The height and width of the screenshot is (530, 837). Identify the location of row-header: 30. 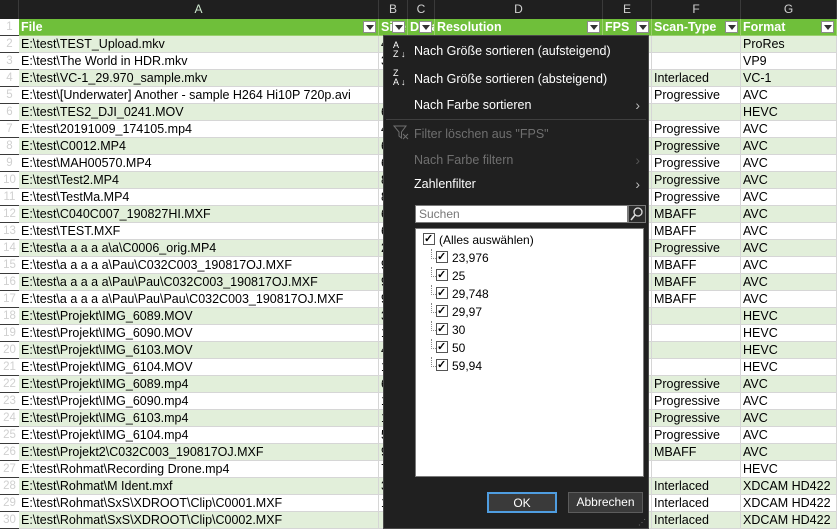
(9, 520).